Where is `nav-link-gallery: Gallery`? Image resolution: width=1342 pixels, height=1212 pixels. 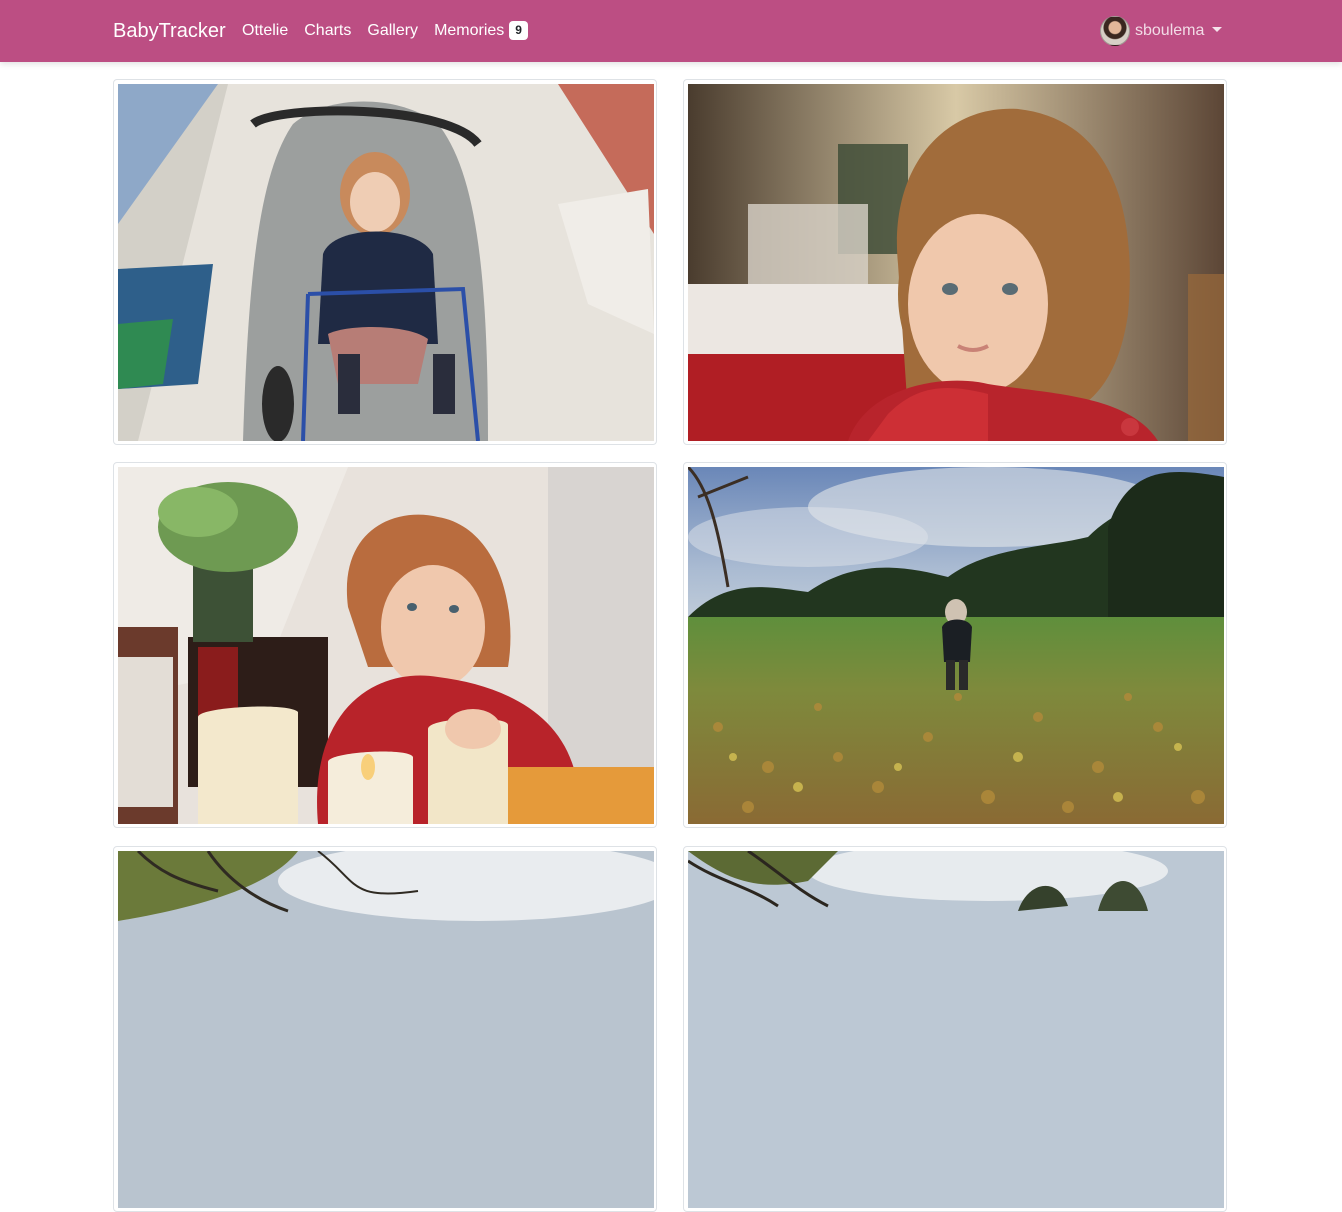
nav-link-gallery: Gallery is located at coordinates (392, 31).